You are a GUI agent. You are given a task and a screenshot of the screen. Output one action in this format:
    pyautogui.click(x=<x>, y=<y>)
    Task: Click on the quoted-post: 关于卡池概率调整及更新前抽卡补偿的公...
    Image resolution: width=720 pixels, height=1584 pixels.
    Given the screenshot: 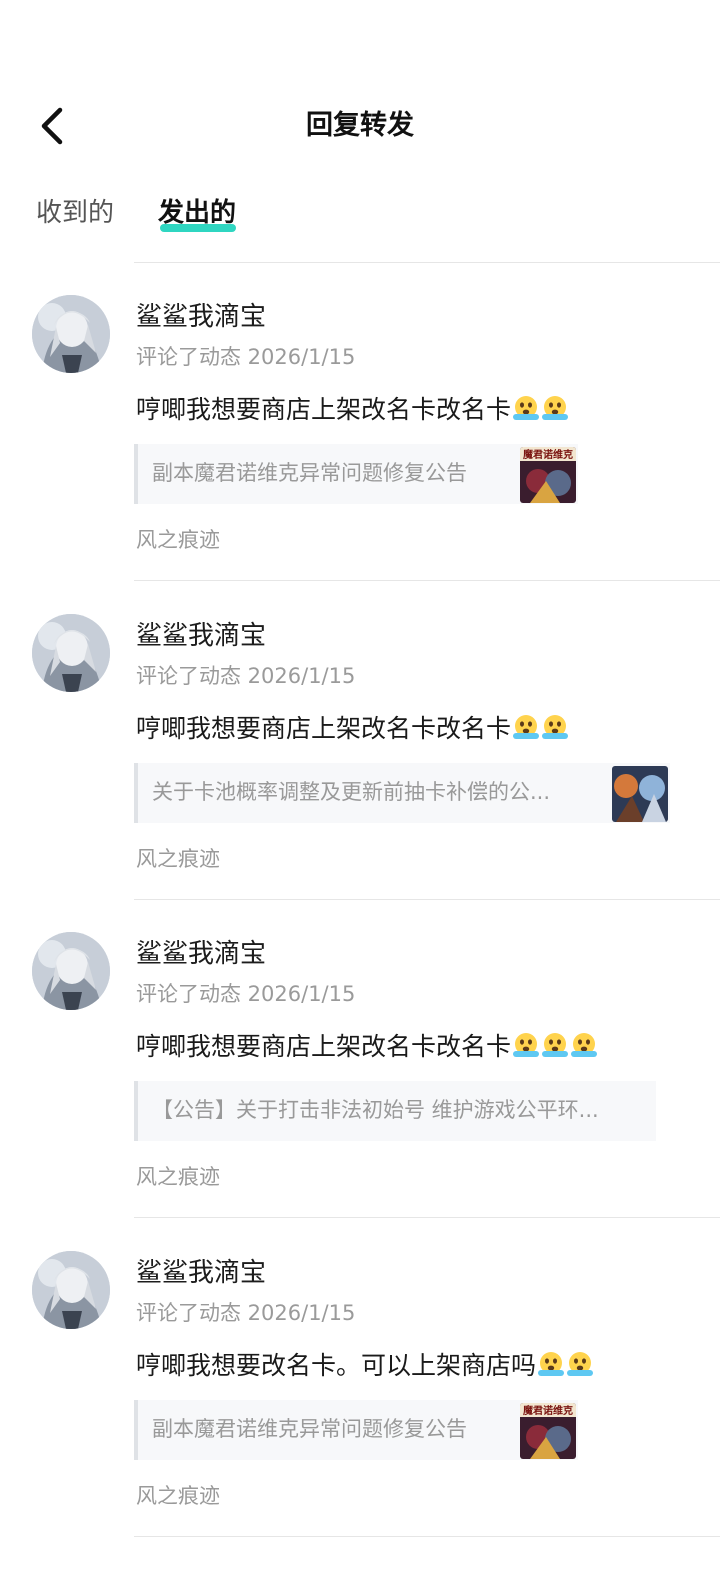 What is the action you would take?
    pyautogui.click(x=402, y=793)
    